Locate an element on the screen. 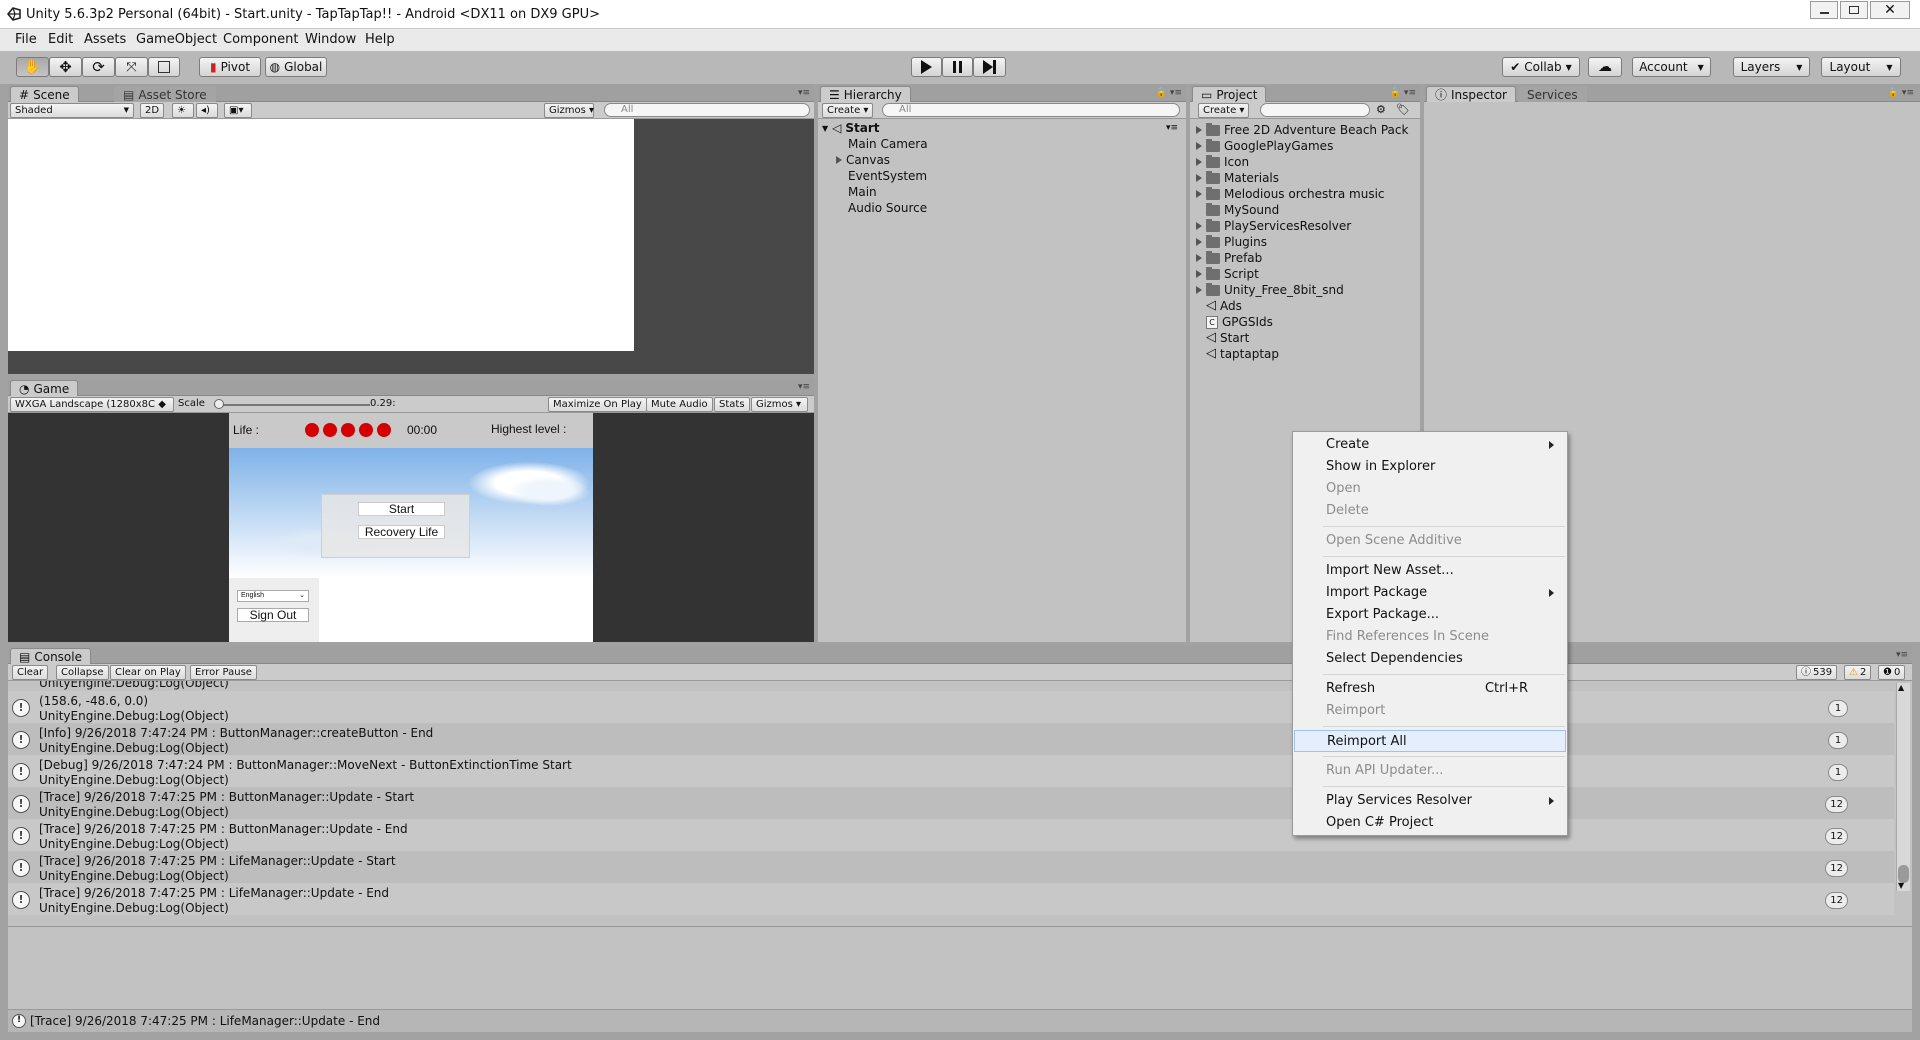  project-item: Materials is located at coordinates (1237, 177).